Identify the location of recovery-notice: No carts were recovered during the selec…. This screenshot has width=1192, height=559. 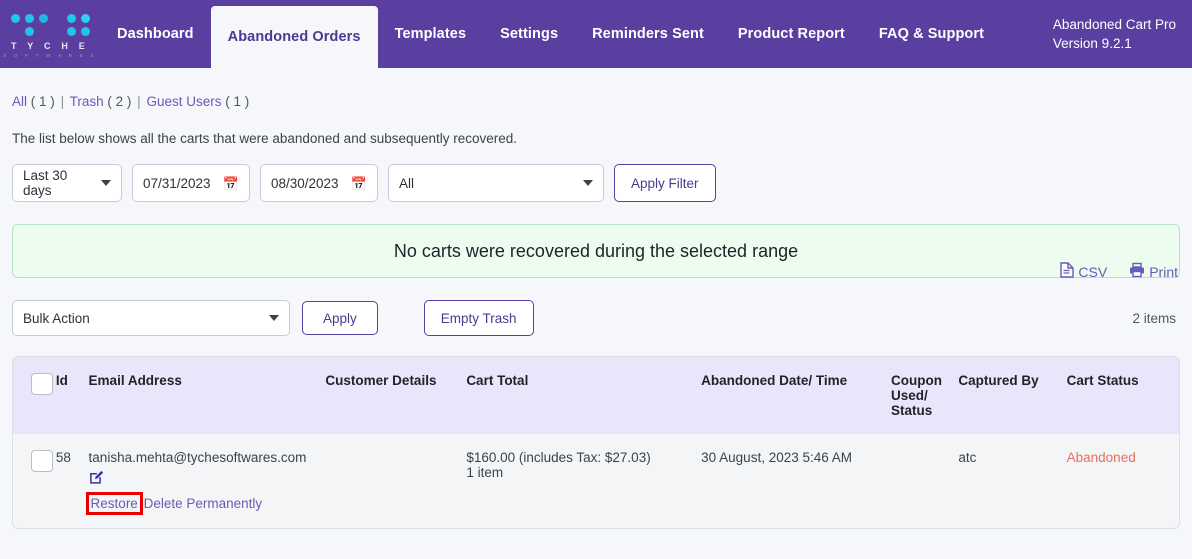
(596, 251).